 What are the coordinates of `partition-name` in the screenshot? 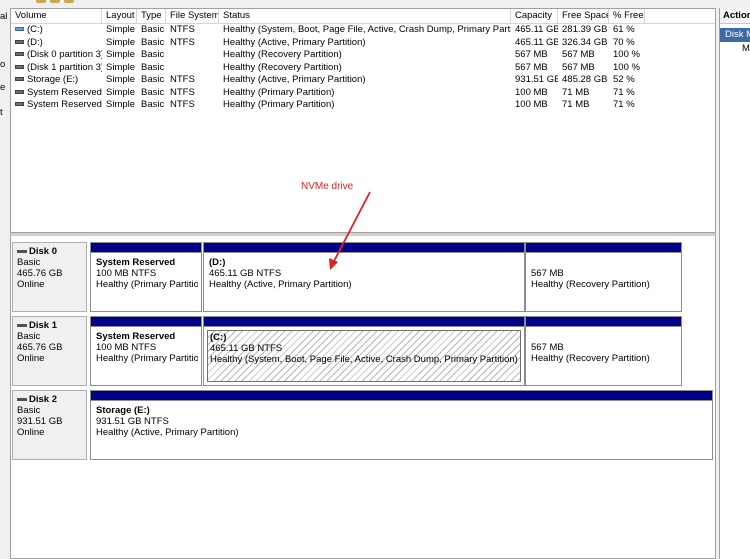 It's located at (603, 262).